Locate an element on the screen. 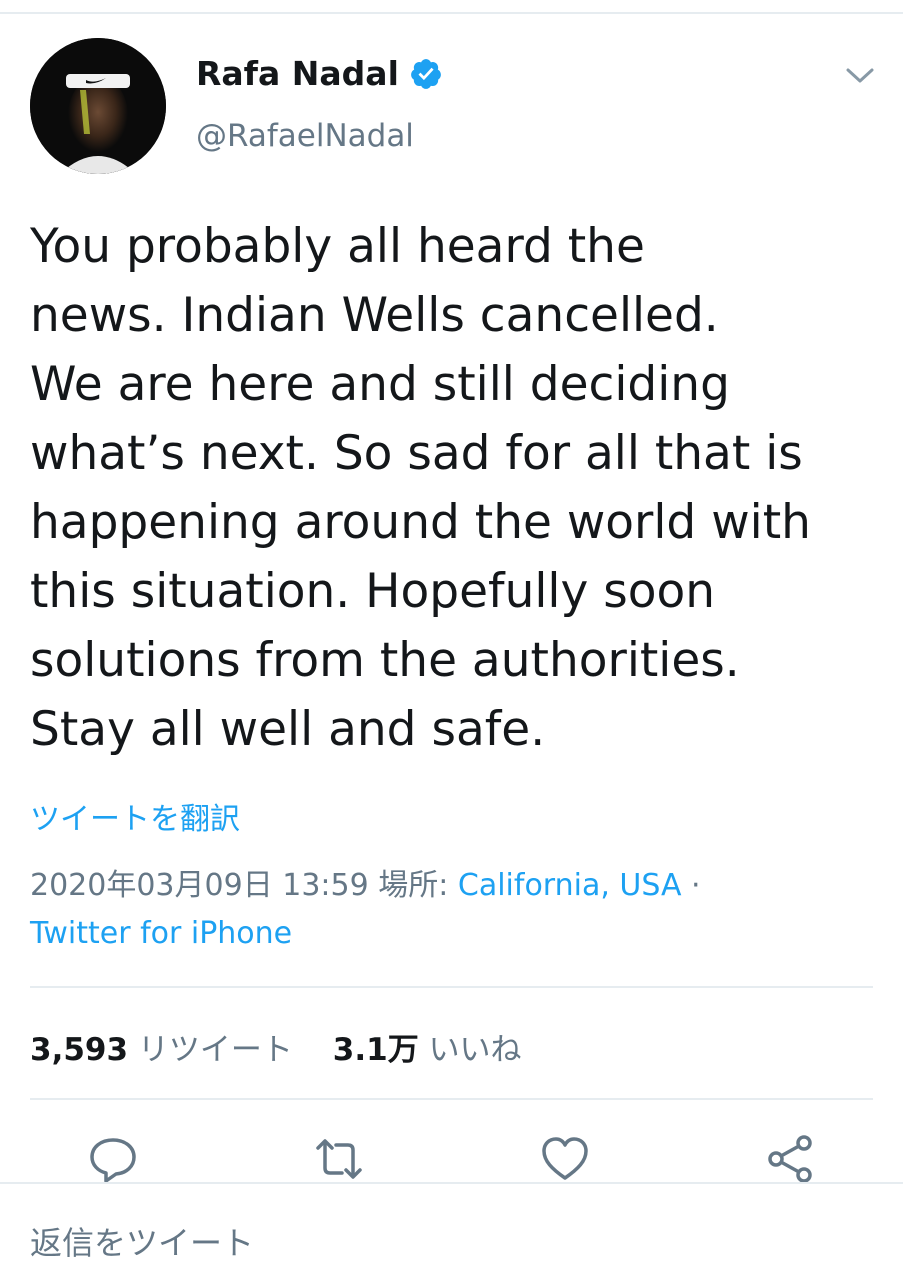  location-link: California, USA is located at coordinates (570, 885).